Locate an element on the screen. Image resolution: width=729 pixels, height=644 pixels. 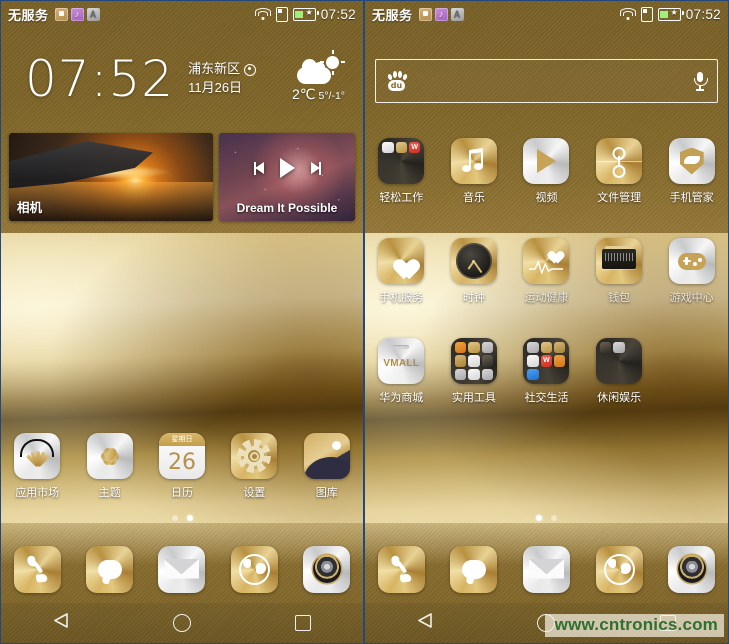
app-label: 手机服务 is located at coordinates (401, 298).